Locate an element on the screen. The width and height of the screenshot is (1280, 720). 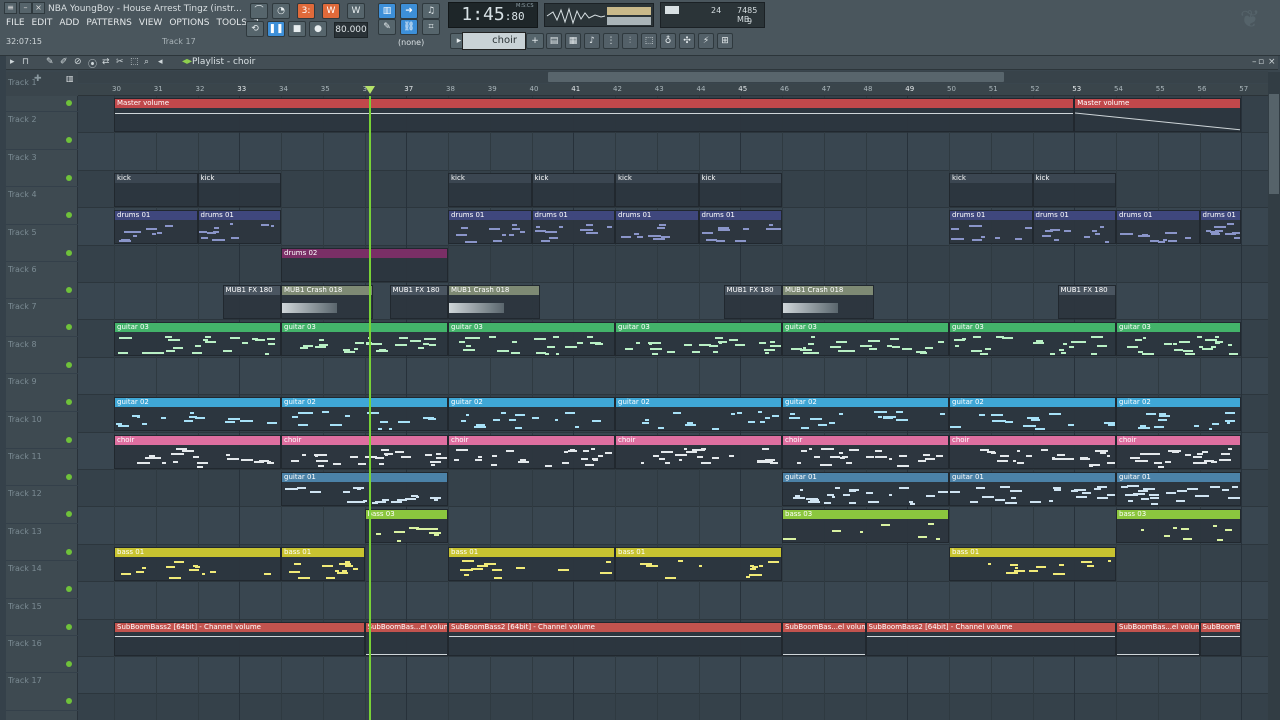
channel-rack-icon: ▦ is located at coordinates (573, 41).